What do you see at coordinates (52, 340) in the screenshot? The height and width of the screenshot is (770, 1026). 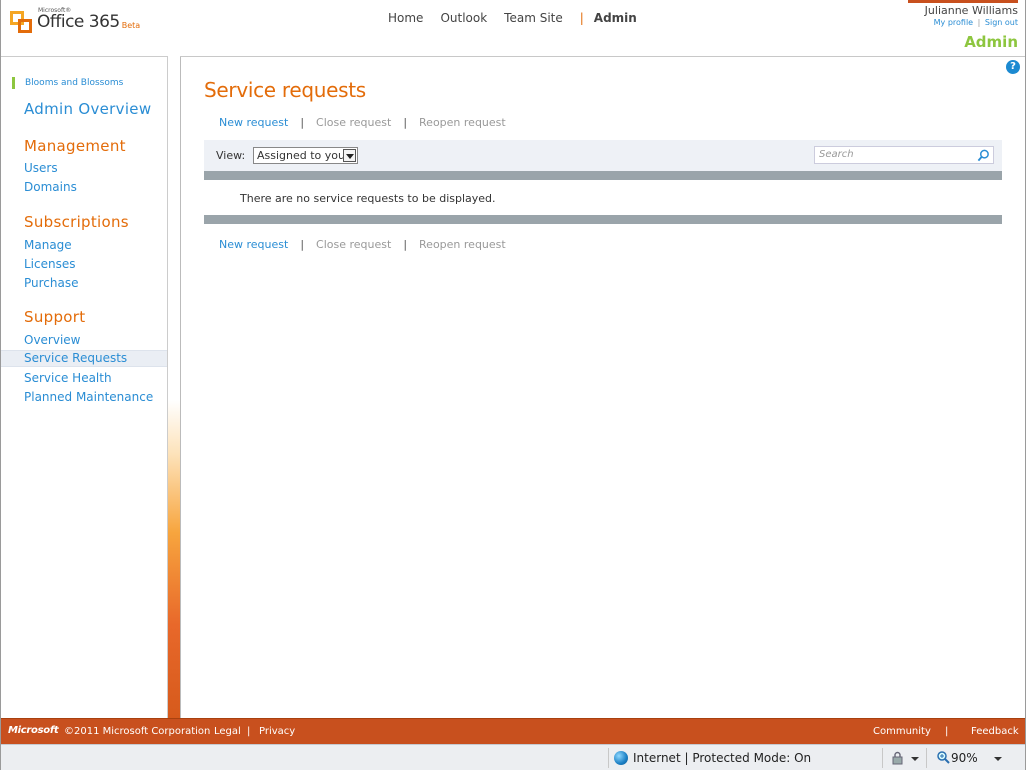 I see `sidebar-item-overview: Overview` at bounding box center [52, 340].